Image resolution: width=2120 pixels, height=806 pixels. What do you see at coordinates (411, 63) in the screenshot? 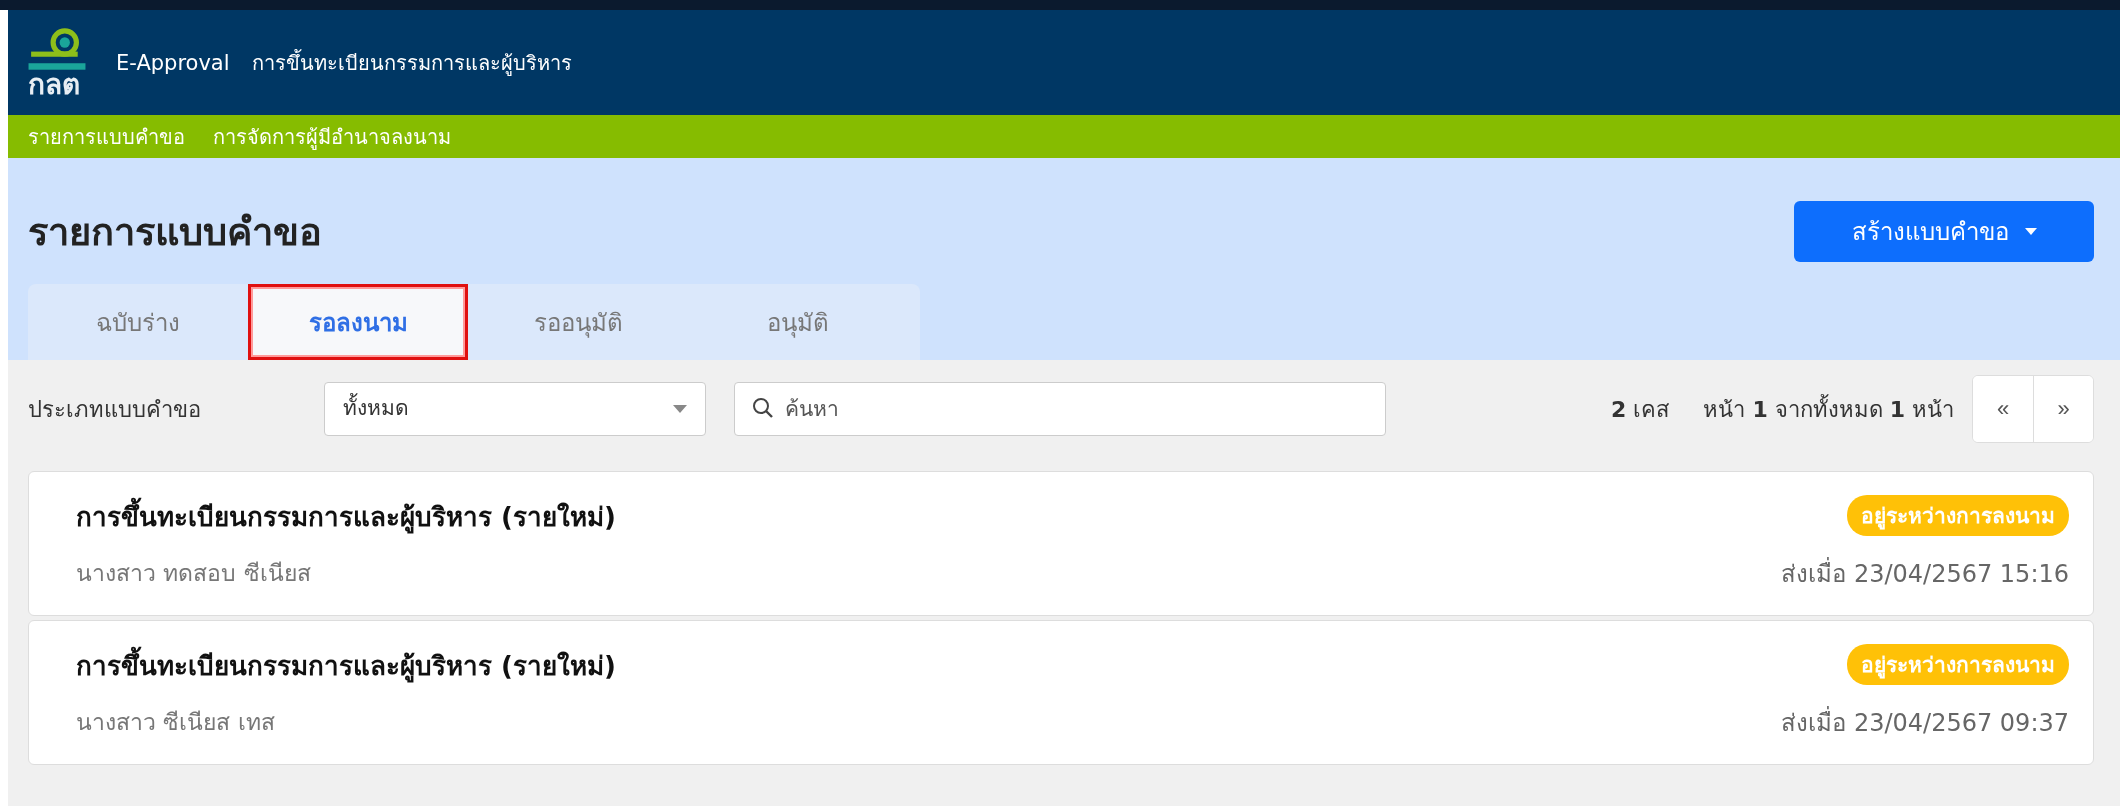
I see `module-title: การขึ้นทะเบียนกรรมการและผู้บริหาร` at bounding box center [411, 63].